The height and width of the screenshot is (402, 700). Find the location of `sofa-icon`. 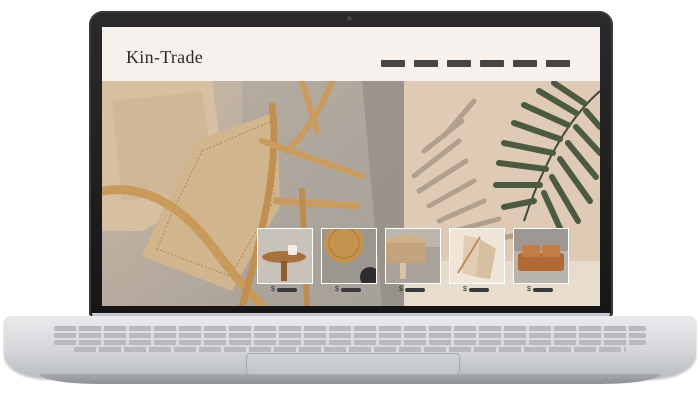

sofa-icon is located at coordinates (541, 256).